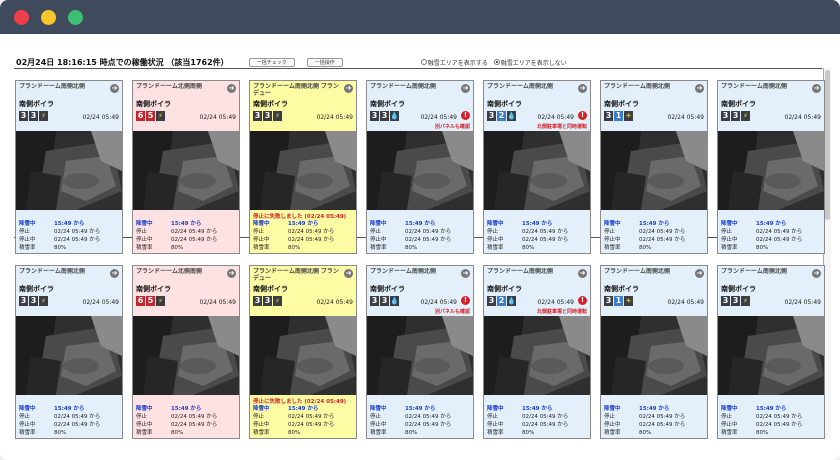  What do you see at coordinates (271, 62) in the screenshot?
I see `bulk-check-button: 一括チェック` at bounding box center [271, 62].